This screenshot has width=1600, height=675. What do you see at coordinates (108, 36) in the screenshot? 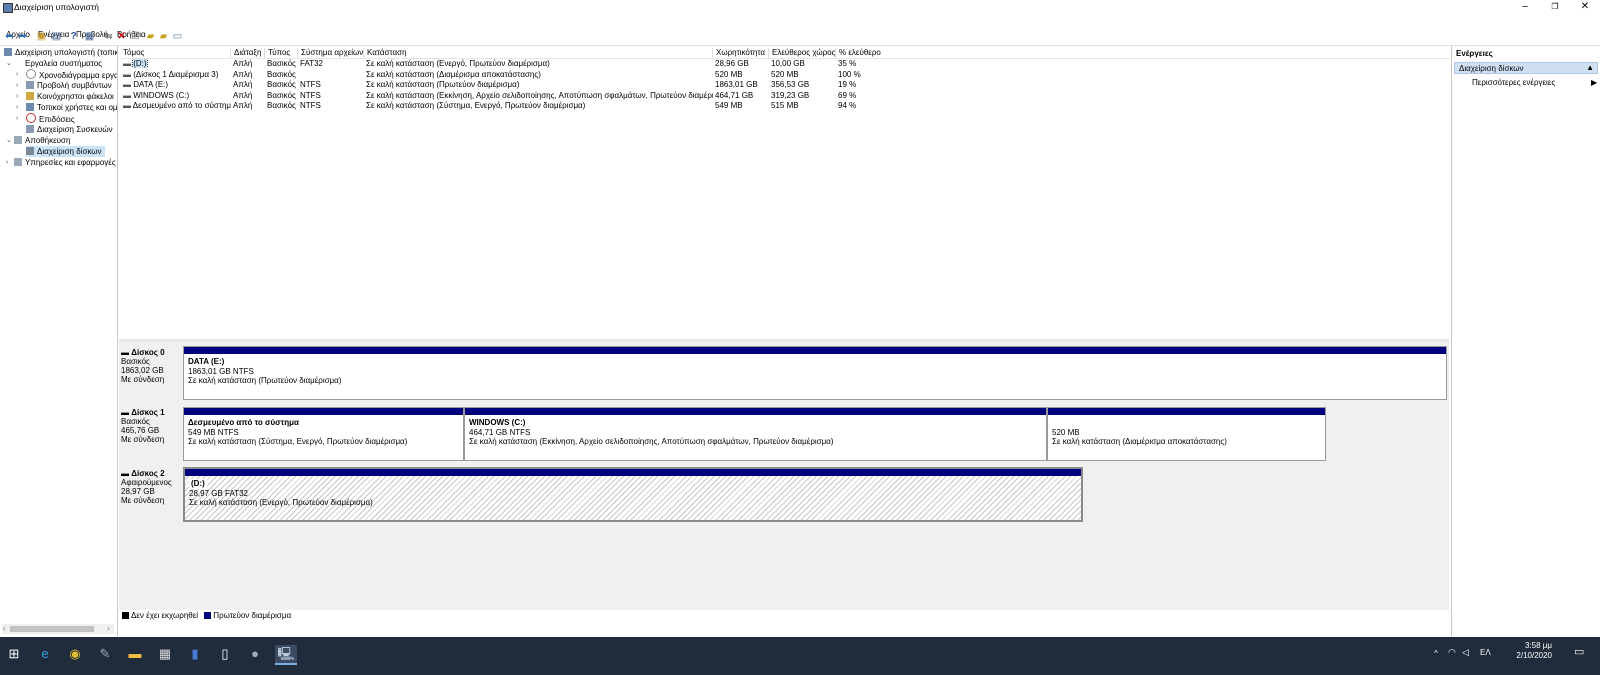
I see `connect-icon: ⇋` at bounding box center [108, 36].